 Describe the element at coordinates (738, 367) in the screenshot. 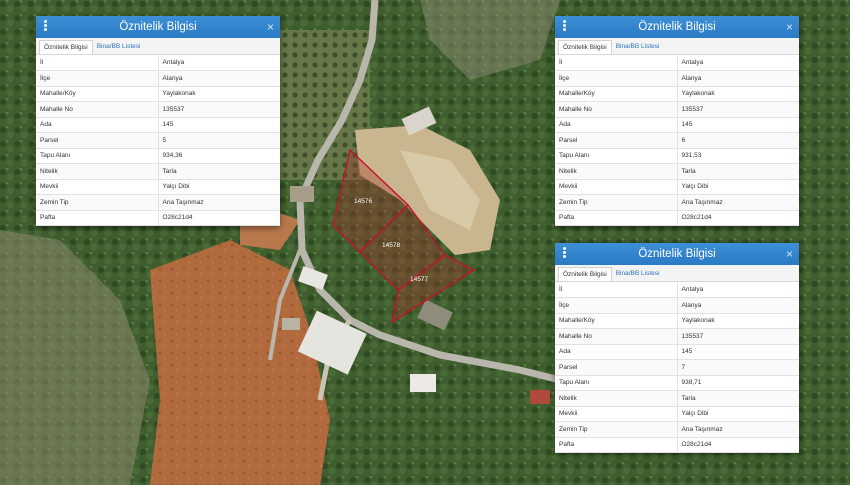

I see `attr-value: 7` at that location.